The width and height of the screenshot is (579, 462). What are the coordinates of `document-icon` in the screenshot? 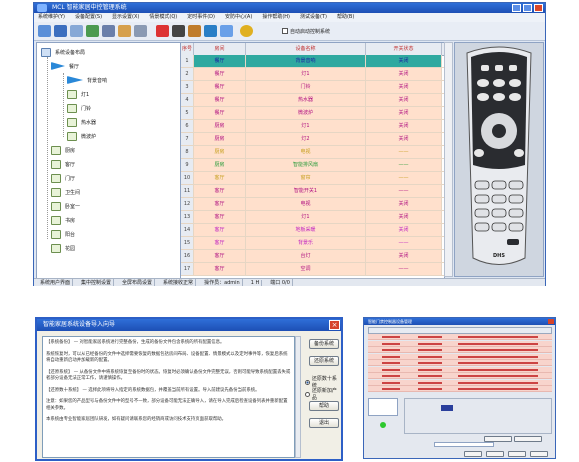 It's located at (194, 31).